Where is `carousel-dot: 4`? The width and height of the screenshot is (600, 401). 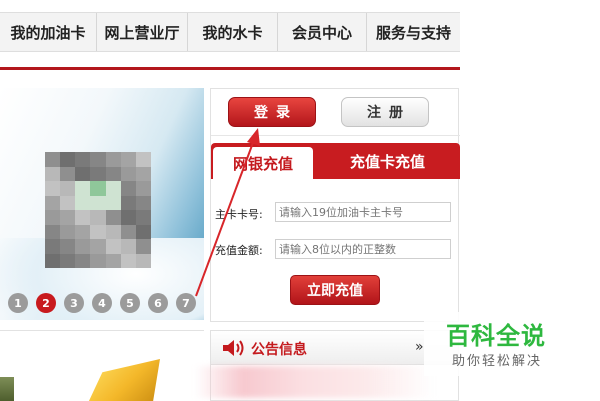
carousel-dot: 4 is located at coordinates (102, 303).